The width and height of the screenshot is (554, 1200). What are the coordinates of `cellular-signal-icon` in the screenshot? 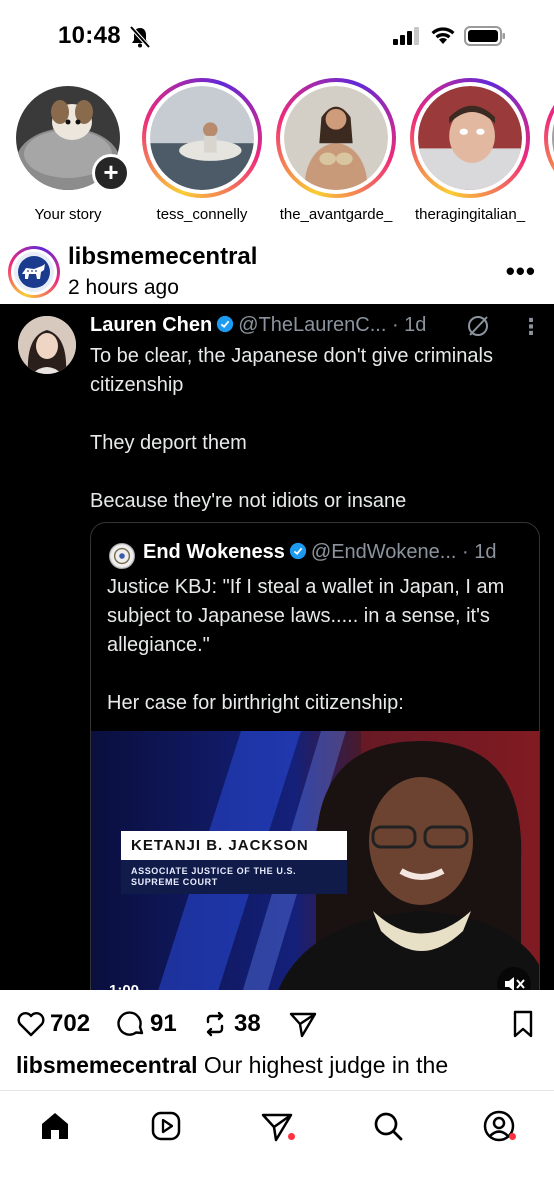 It's located at (406, 36).